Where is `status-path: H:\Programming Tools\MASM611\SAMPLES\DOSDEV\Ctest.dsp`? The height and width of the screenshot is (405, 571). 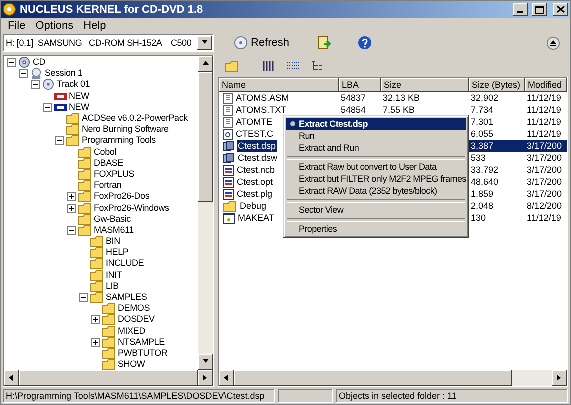
status-path: H:\Programming Tools\MASM611\SAMPLES\DOSDEV\Ctest.dsp is located at coordinates (139, 396).